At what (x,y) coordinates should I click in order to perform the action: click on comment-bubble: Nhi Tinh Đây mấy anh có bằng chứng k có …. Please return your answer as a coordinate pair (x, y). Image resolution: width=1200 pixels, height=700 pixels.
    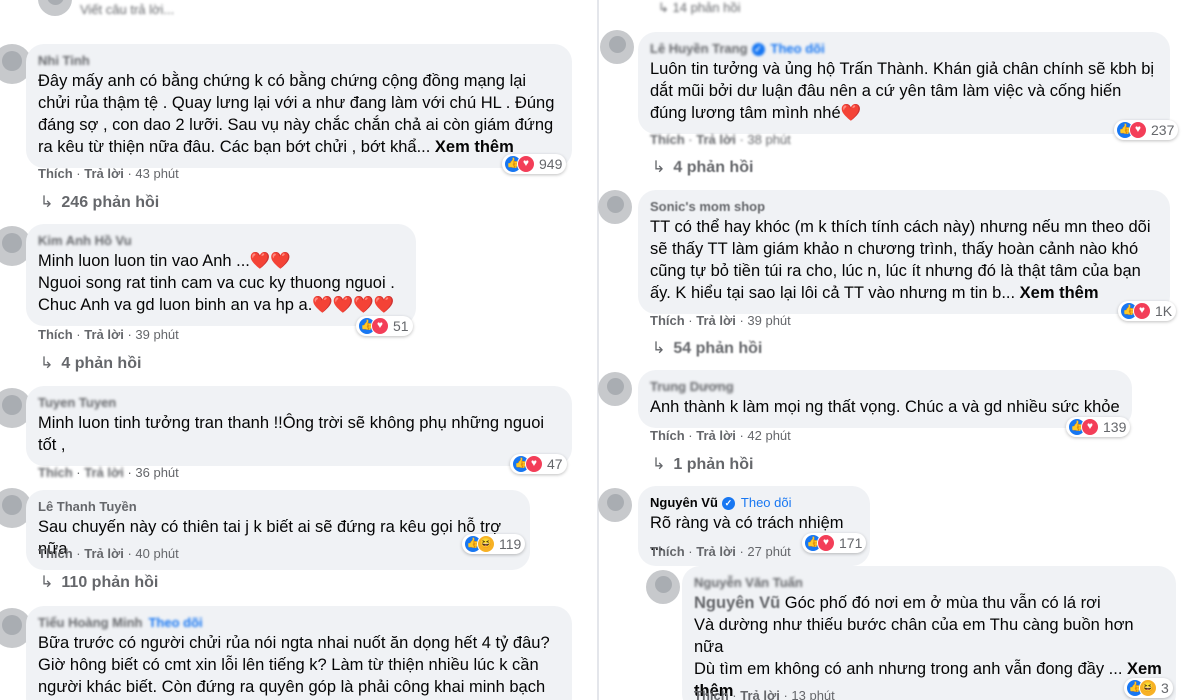
    Looking at the image, I should click on (299, 106).